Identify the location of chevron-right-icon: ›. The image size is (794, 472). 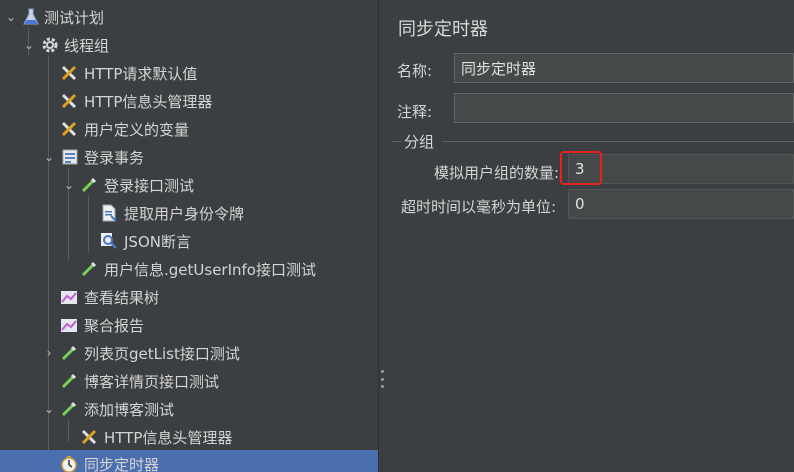
(49, 353).